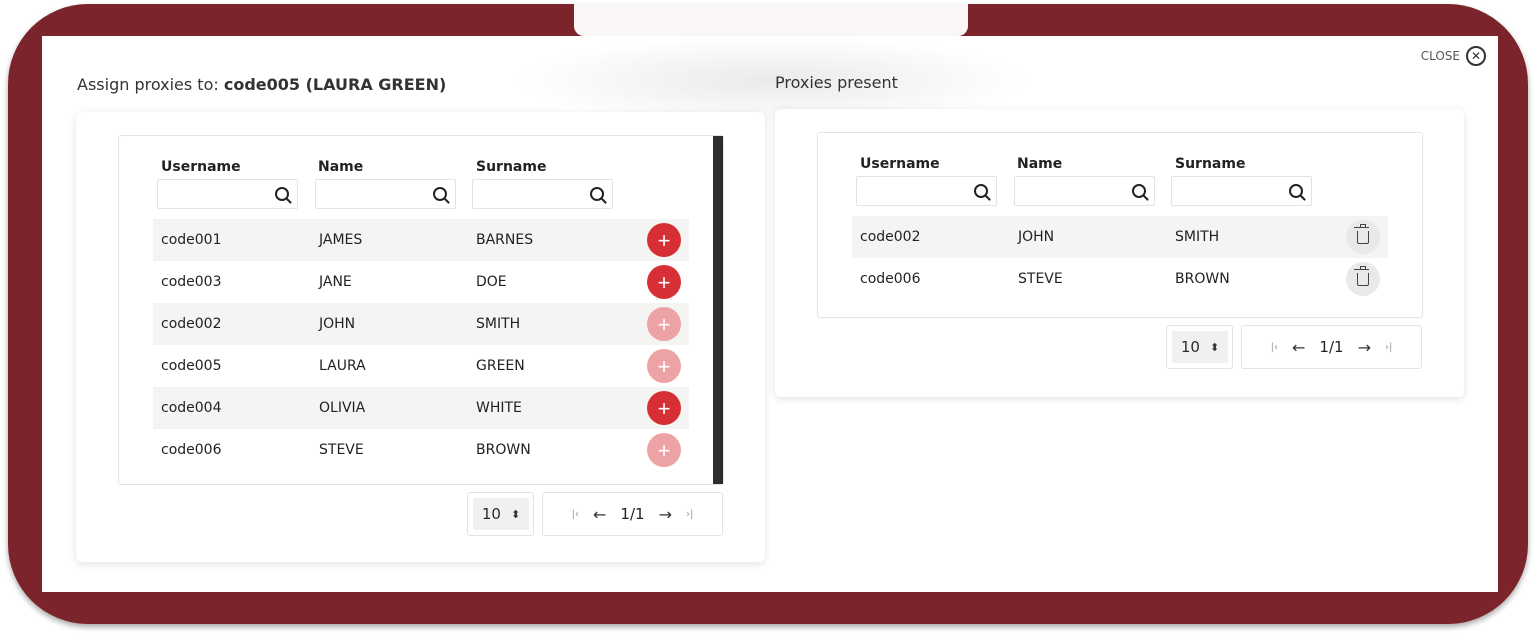 The height and width of the screenshot is (638, 1536). What do you see at coordinates (1476, 56) in the screenshot?
I see `close-icon: ✕` at bounding box center [1476, 56].